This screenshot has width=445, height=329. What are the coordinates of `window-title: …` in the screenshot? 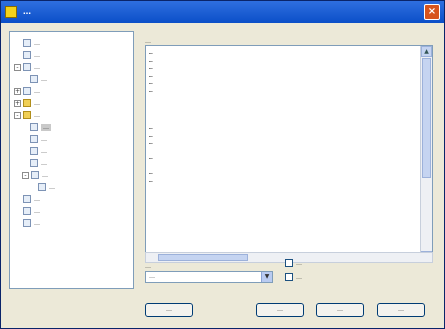 It's located at (27, 11).